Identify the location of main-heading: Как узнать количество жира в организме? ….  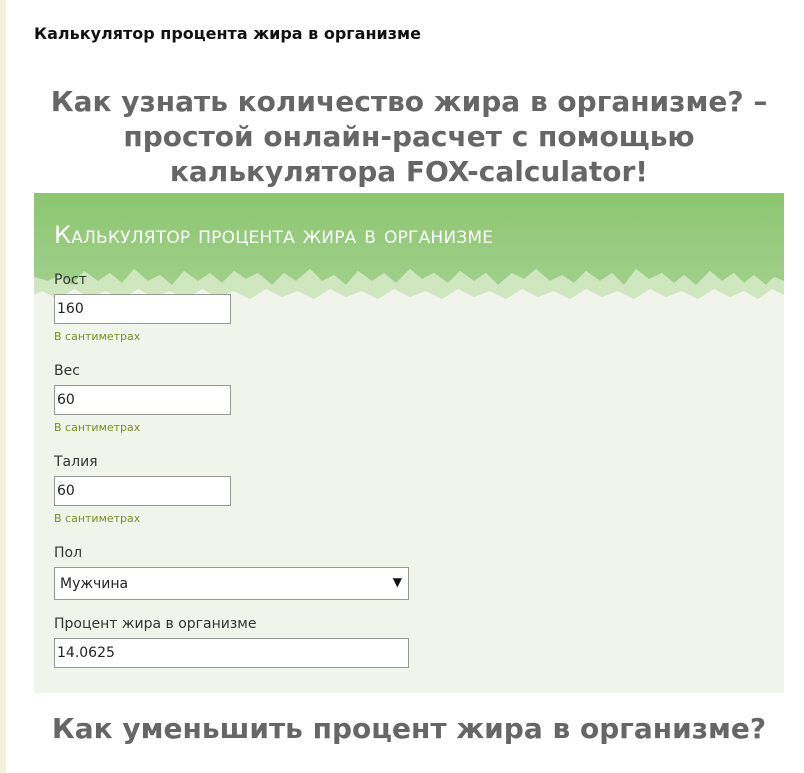
(409, 136).